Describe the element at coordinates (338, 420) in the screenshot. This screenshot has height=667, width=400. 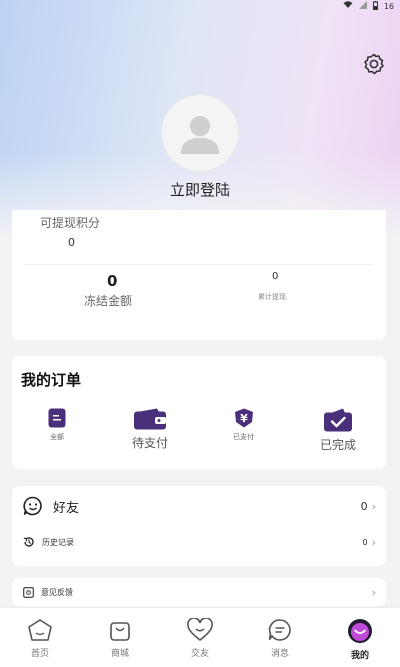
I see `check-folder-icon` at that location.